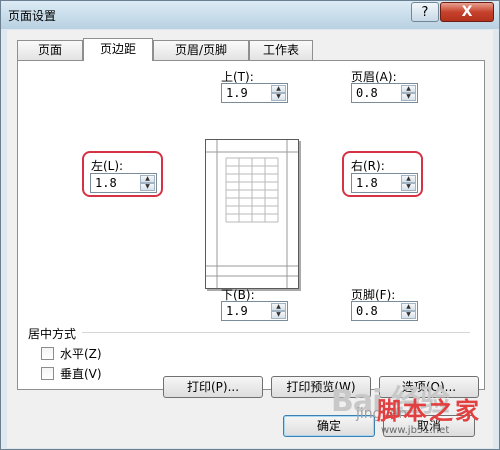  Describe the element at coordinates (425, 12) in the screenshot. I see `help-button: ?` at that location.